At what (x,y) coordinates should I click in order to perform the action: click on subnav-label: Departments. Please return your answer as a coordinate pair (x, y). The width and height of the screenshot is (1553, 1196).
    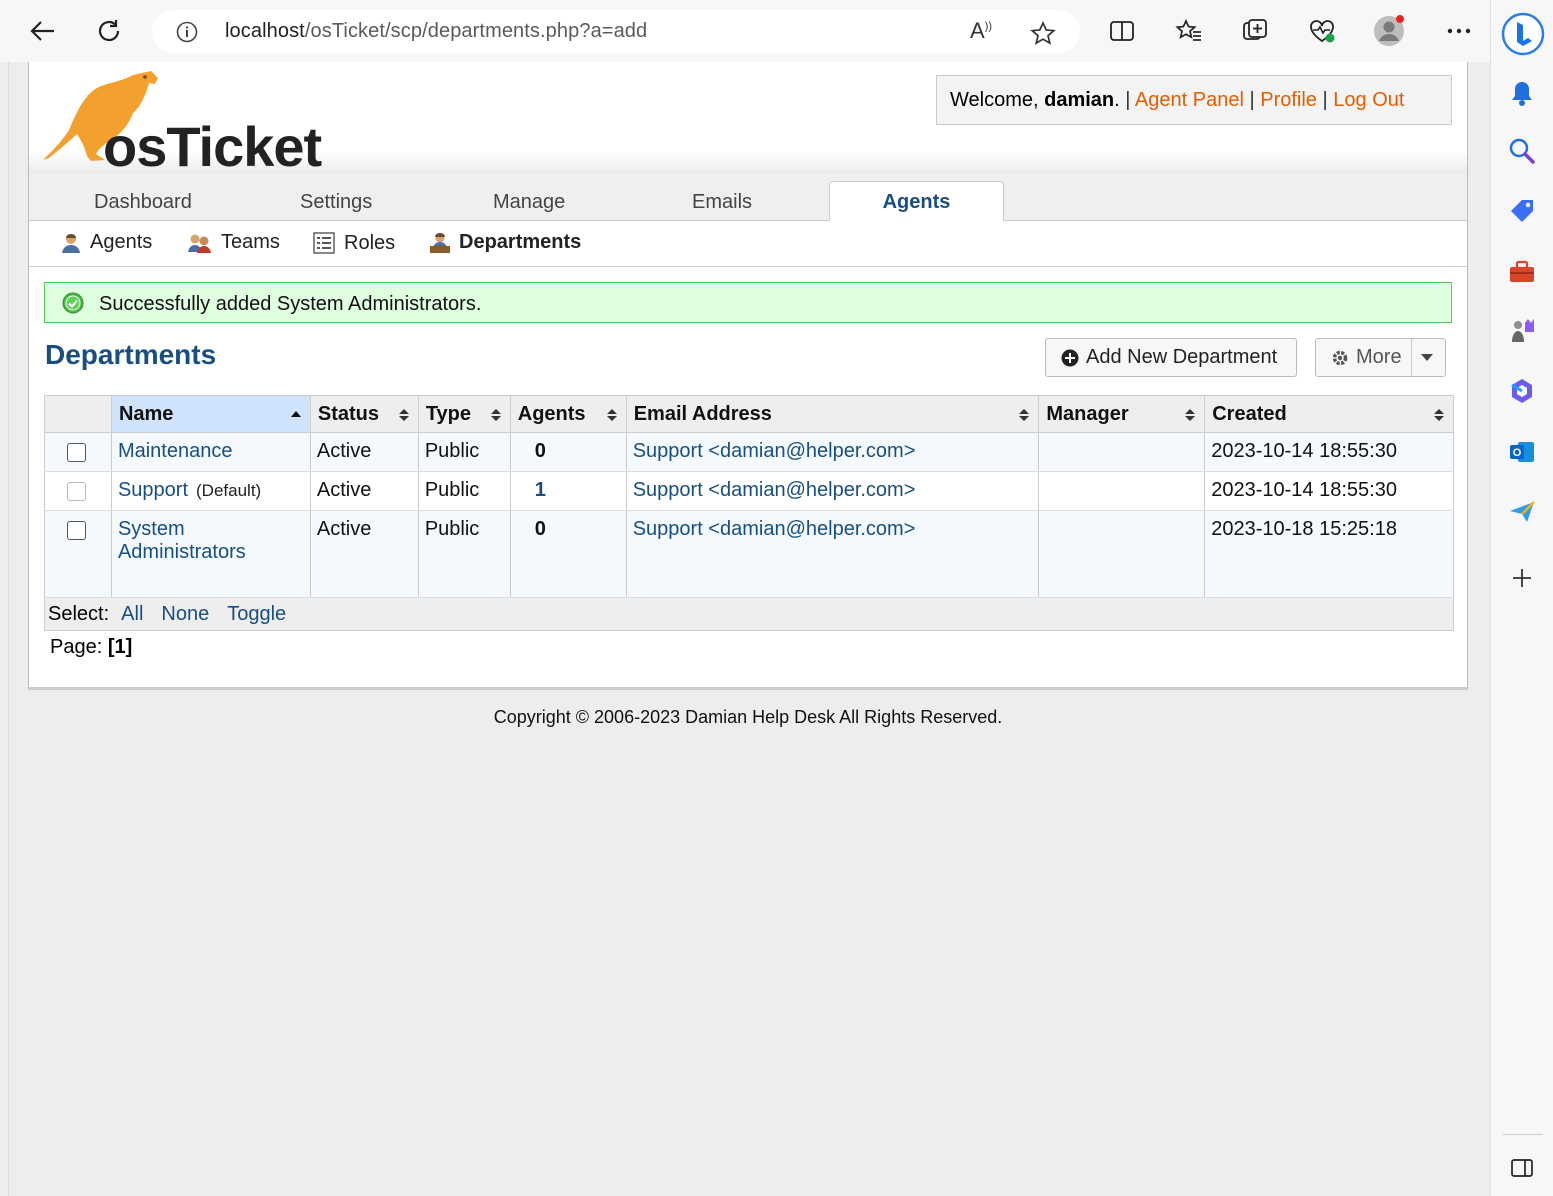
    Looking at the image, I should click on (520, 242).